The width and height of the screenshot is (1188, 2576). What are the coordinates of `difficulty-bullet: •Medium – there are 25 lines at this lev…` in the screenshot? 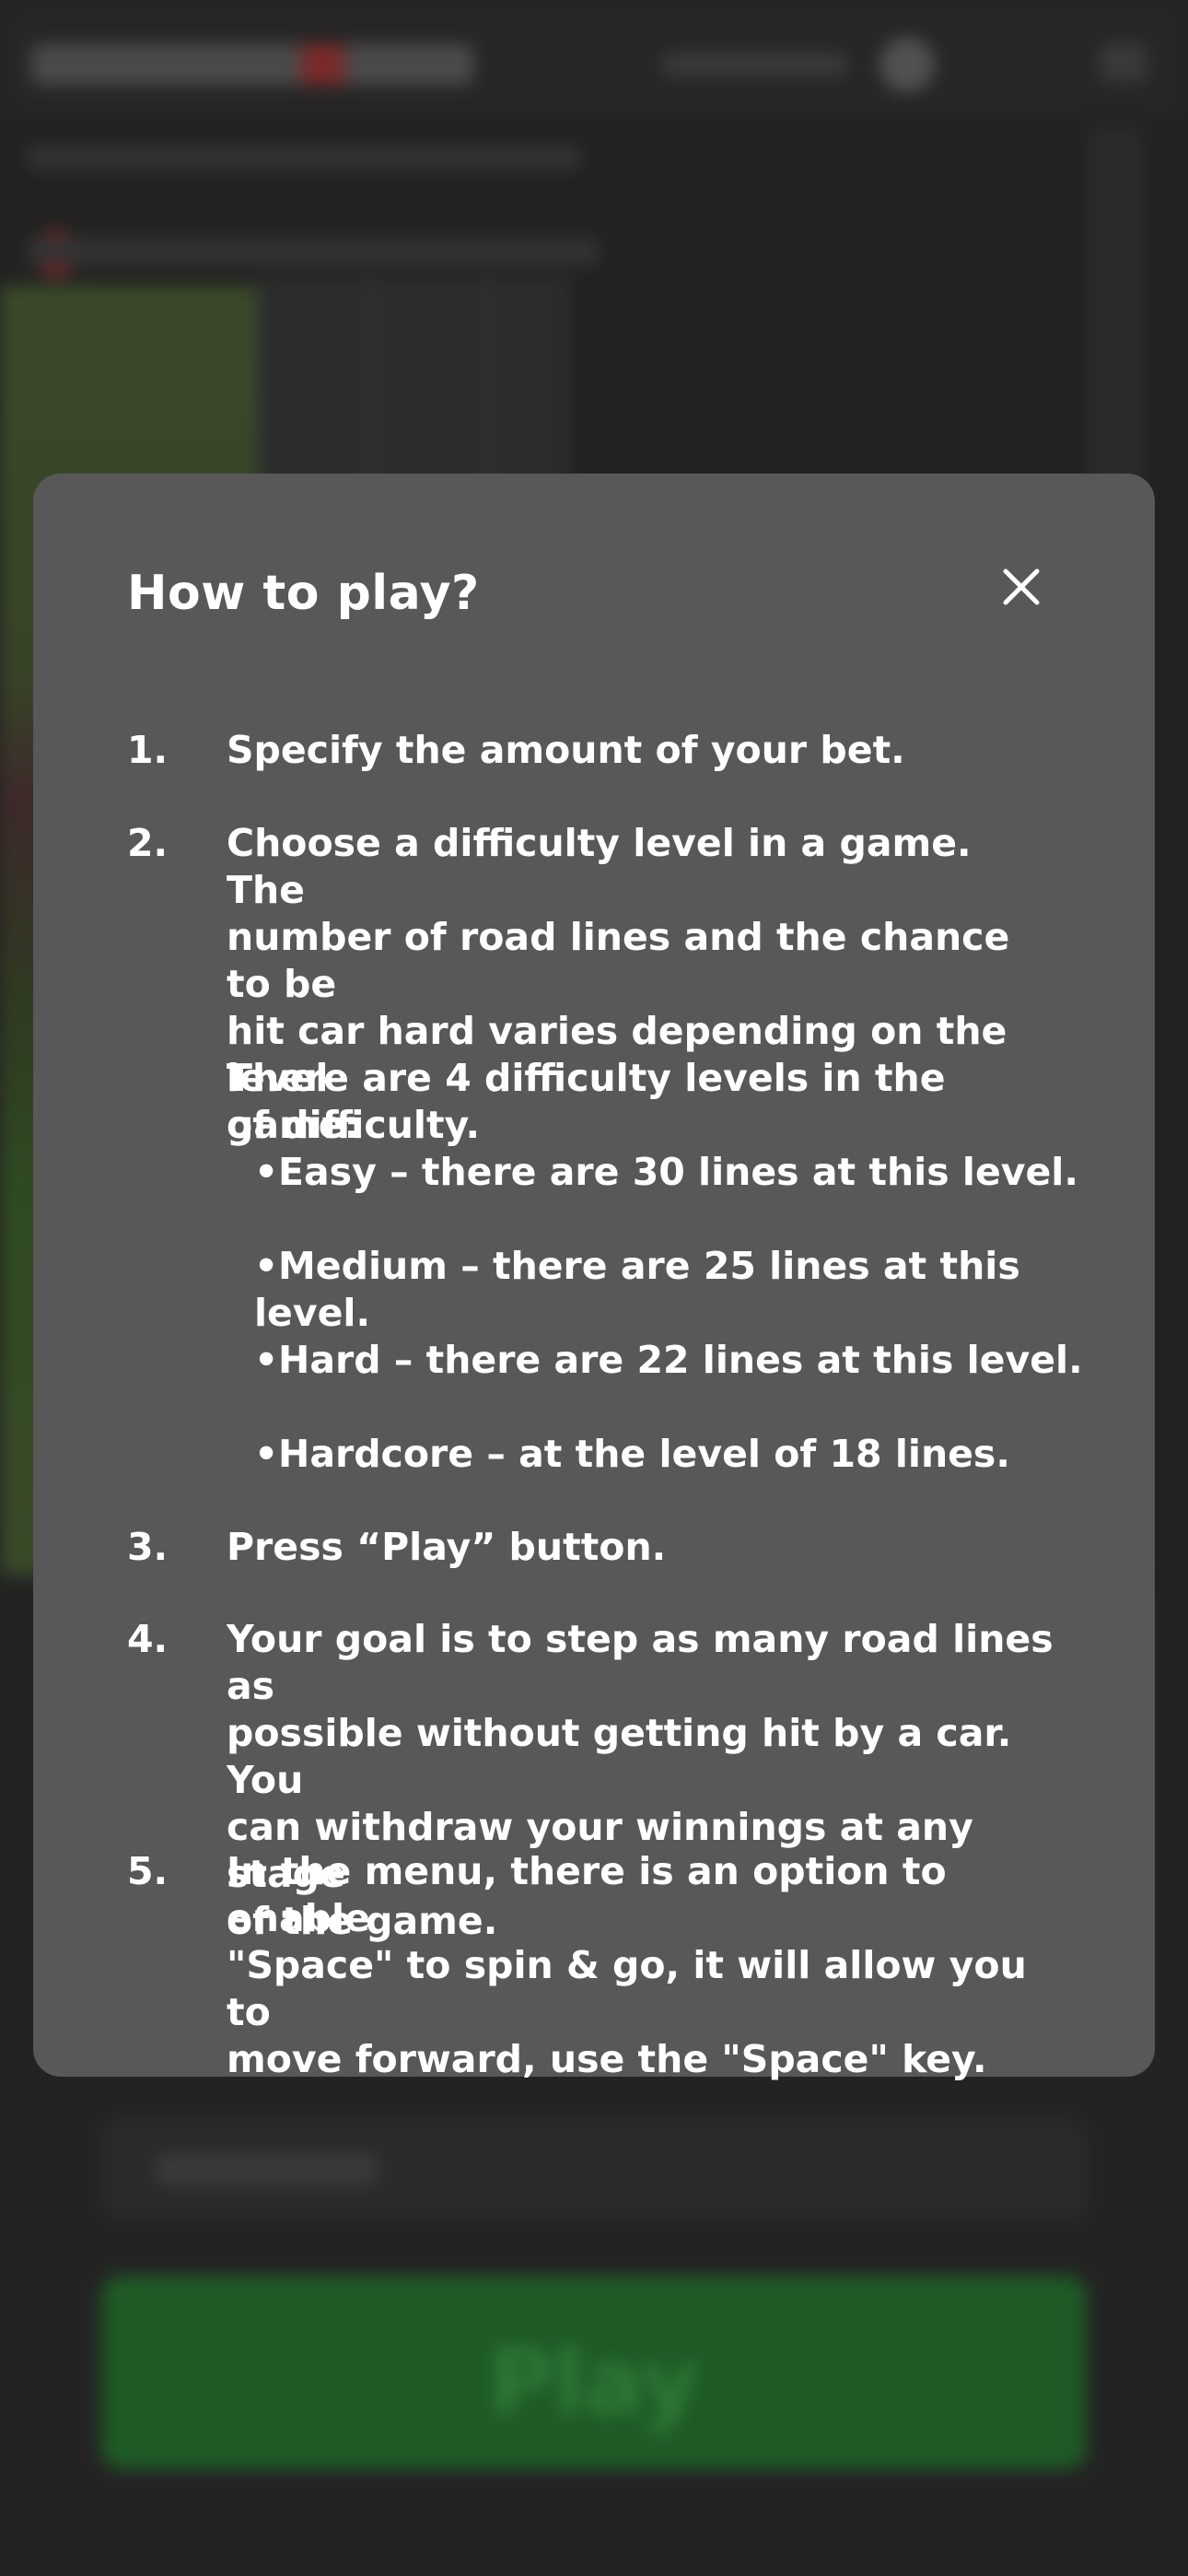 It's located at (668, 1290).